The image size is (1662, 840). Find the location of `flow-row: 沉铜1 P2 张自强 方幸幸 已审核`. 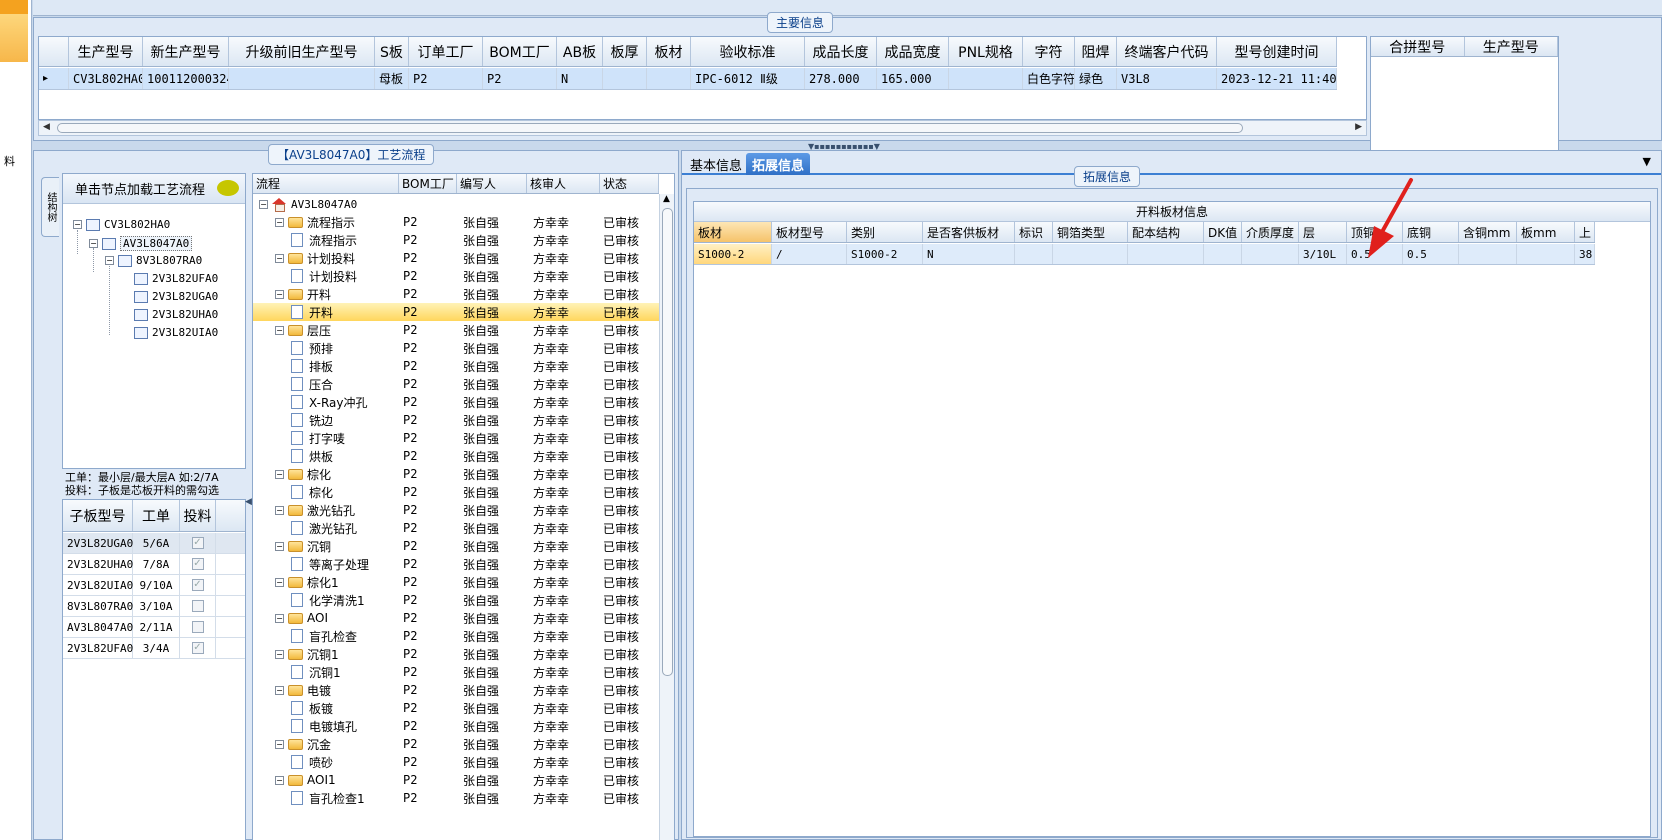

flow-row: 沉铜1 P2 张自强 方幸幸 已审核 is located at coordinates (456, 672).